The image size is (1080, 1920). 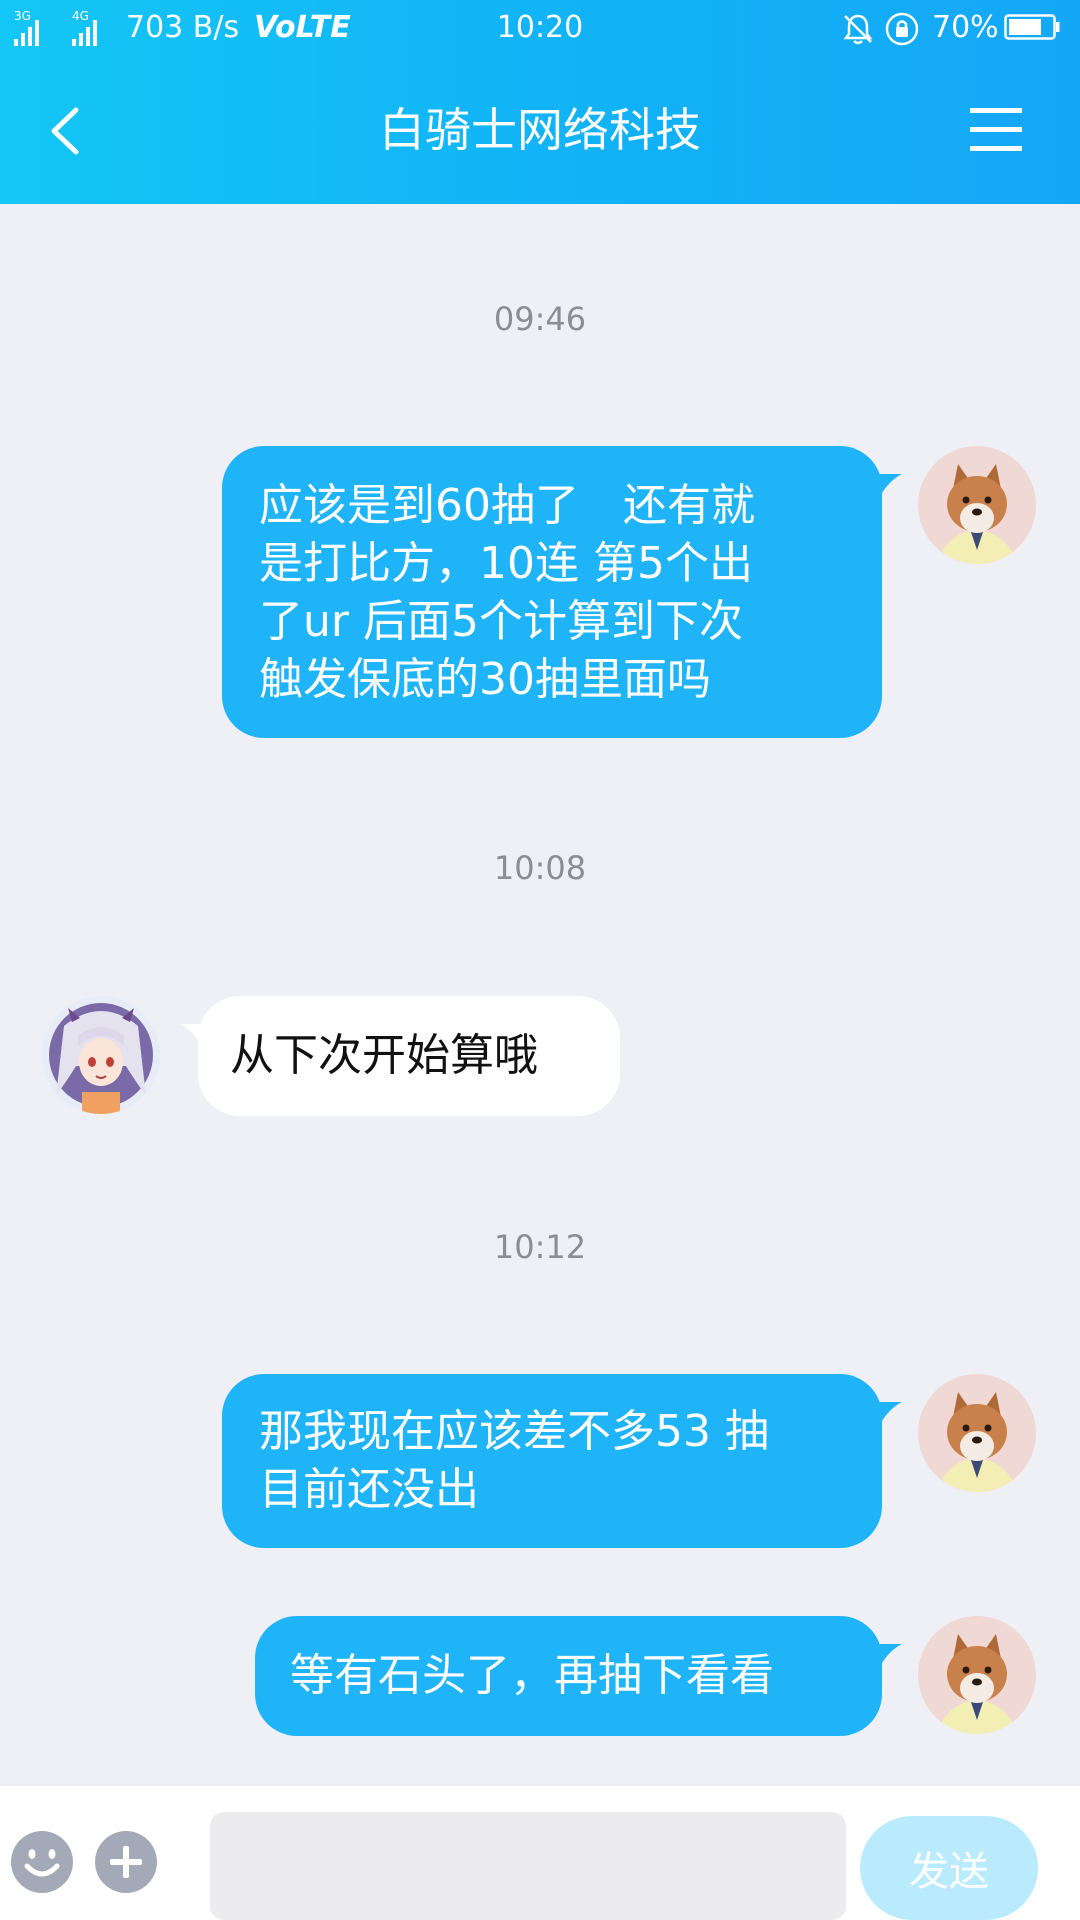 What do you see at coordinates (126, 1862) in the screenshot?
I see `add-attachment-button` at bounding box center [126, 1862].